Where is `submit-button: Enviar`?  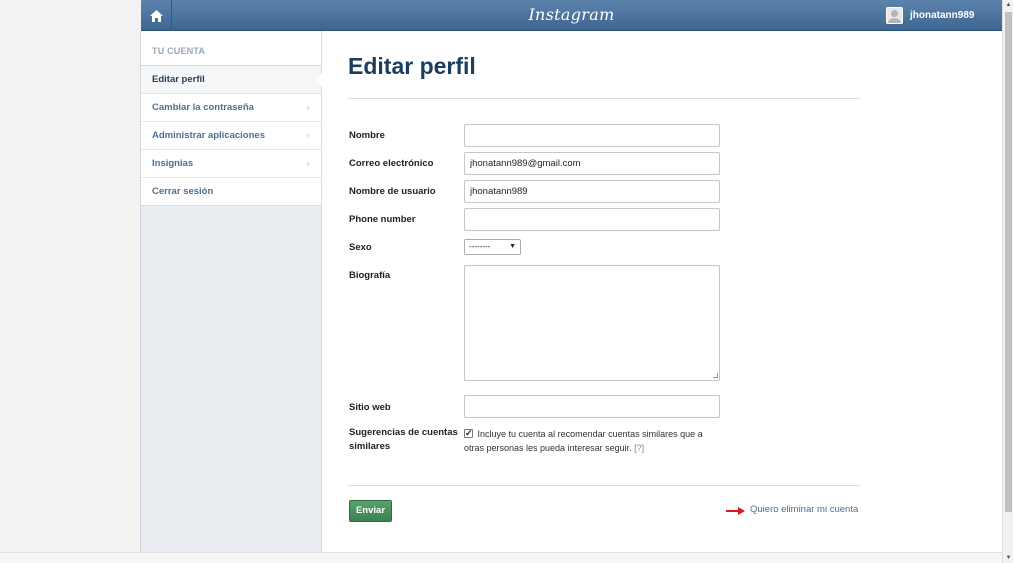
submit-button: Enviar is located at coordinates (370, 511).